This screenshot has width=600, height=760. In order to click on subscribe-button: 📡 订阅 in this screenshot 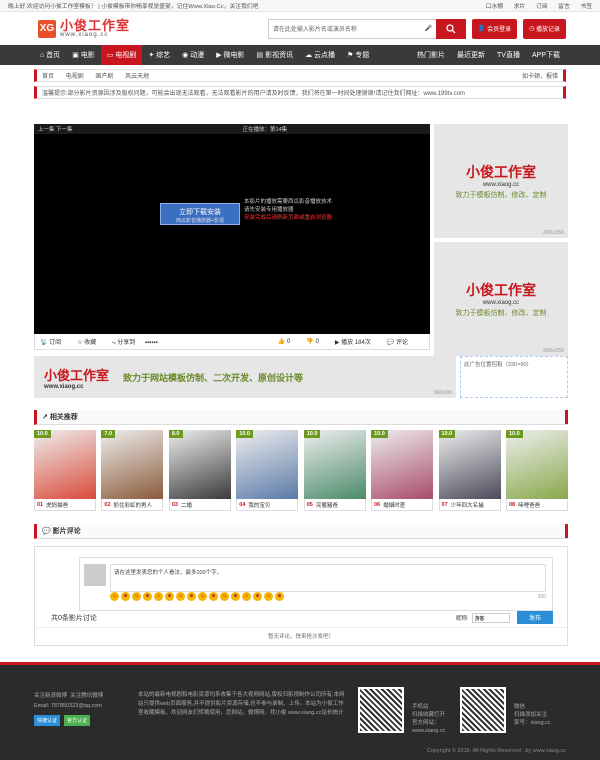, I will do `click(54, 341)`.